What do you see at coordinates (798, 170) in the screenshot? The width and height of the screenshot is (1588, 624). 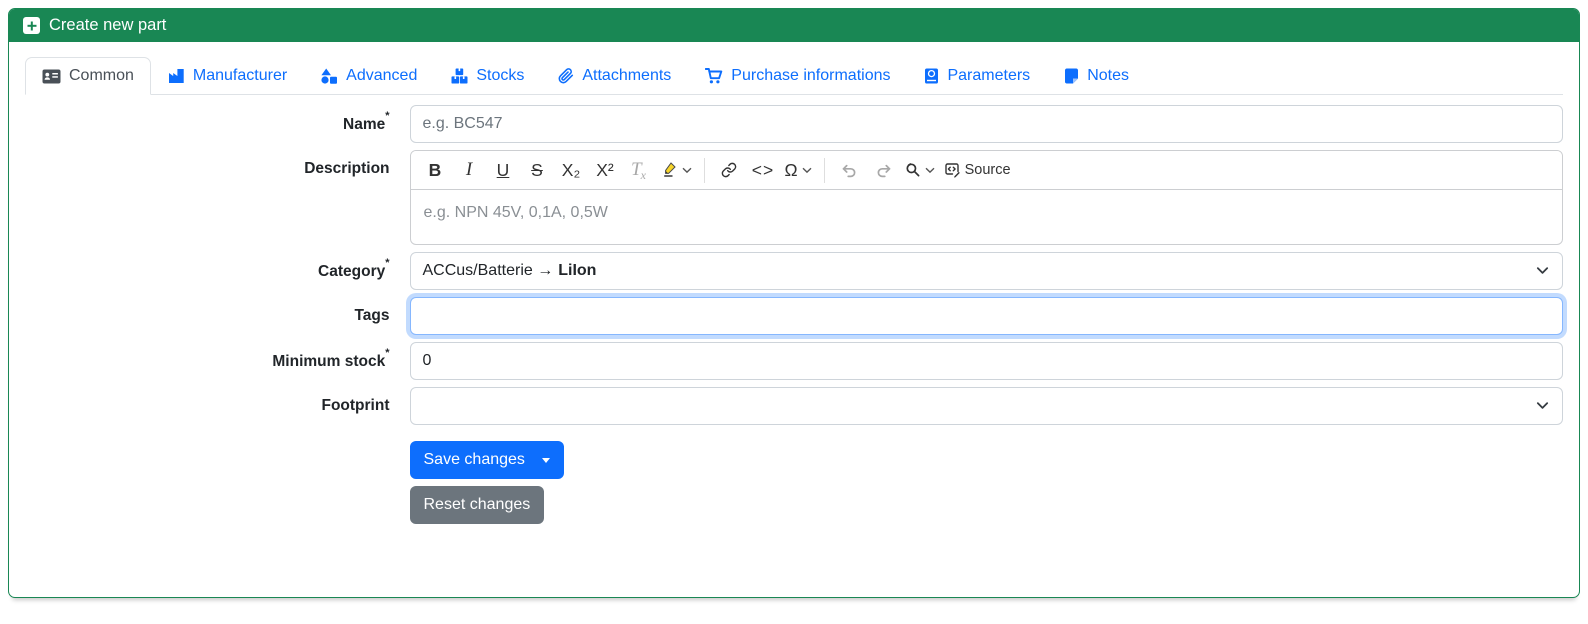 I see `special-characters-button: Ω` at bounding box center [798, 170].